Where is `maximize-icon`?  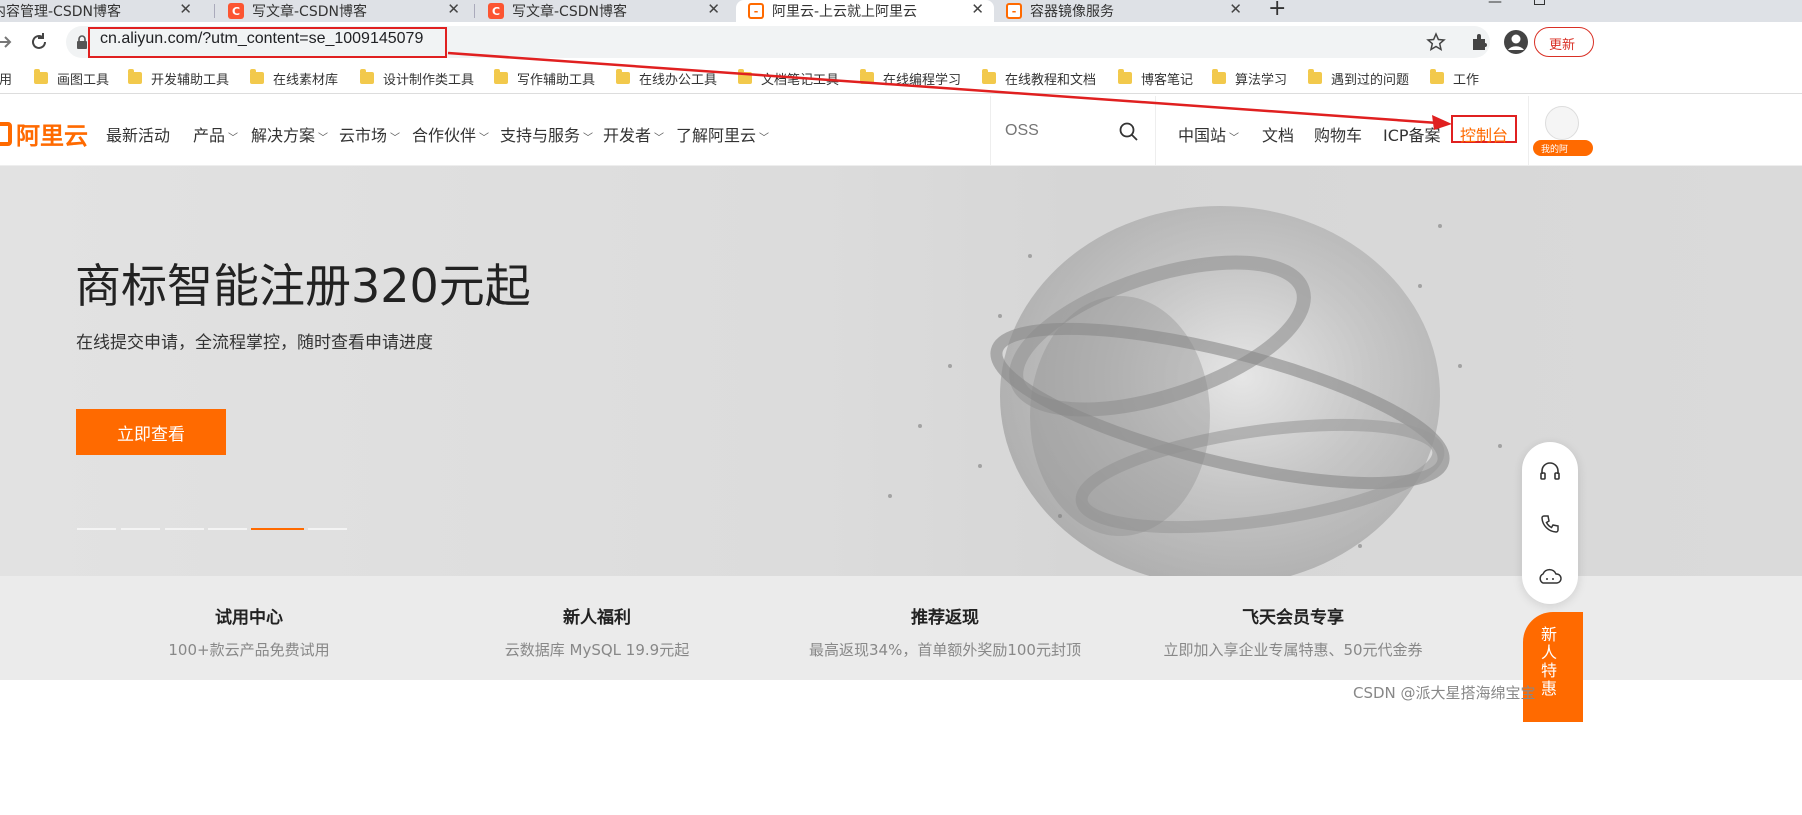
maximize-icon is located at coordinates (1539, 2).